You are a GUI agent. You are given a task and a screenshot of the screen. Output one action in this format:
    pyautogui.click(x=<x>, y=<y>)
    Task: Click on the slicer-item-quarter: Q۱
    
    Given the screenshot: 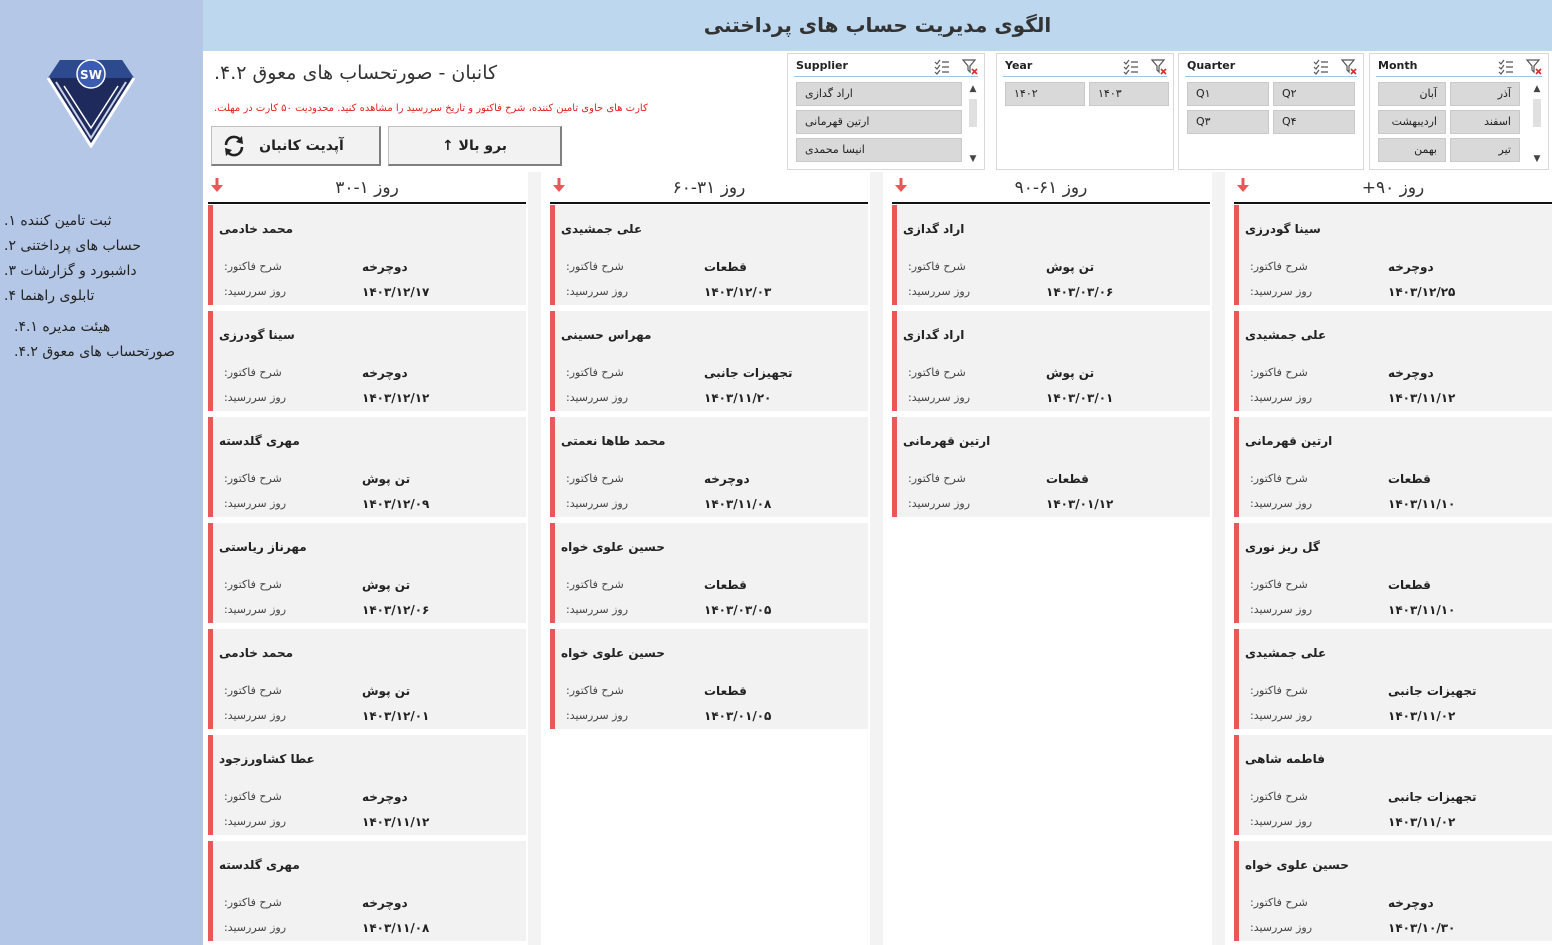 What is the action you would take?
    pyautogui.click(x=1228, y=94)
    